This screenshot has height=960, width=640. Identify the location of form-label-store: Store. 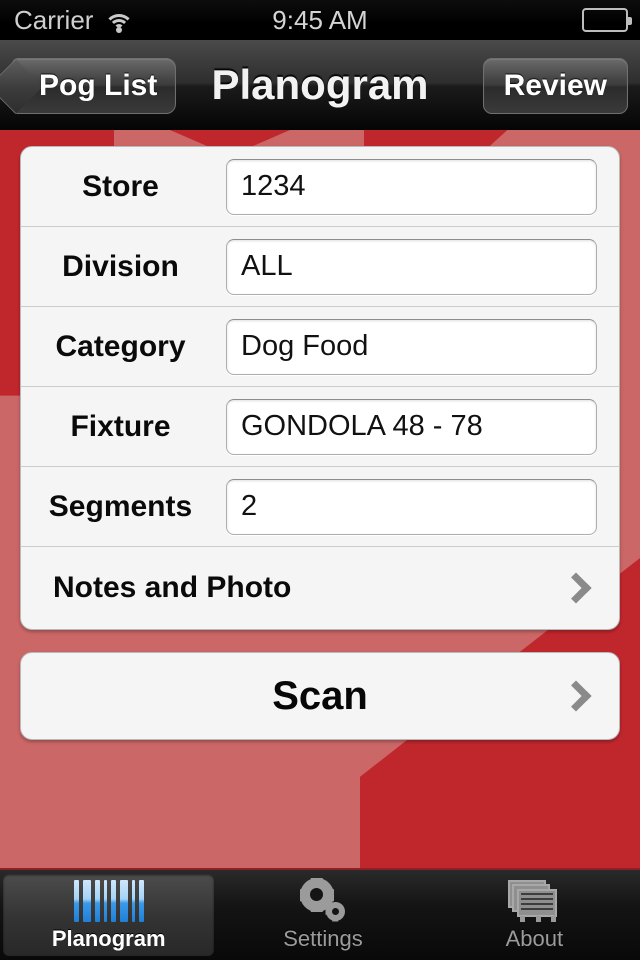
(120, 186).